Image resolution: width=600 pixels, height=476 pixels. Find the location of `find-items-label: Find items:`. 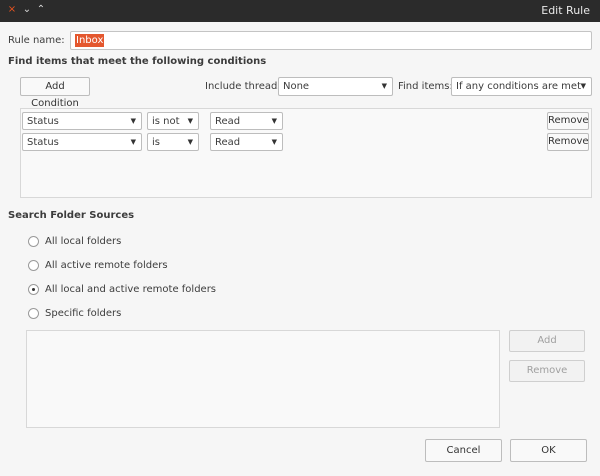

find-items-label: Find items: is located at coordinates (425, 86).